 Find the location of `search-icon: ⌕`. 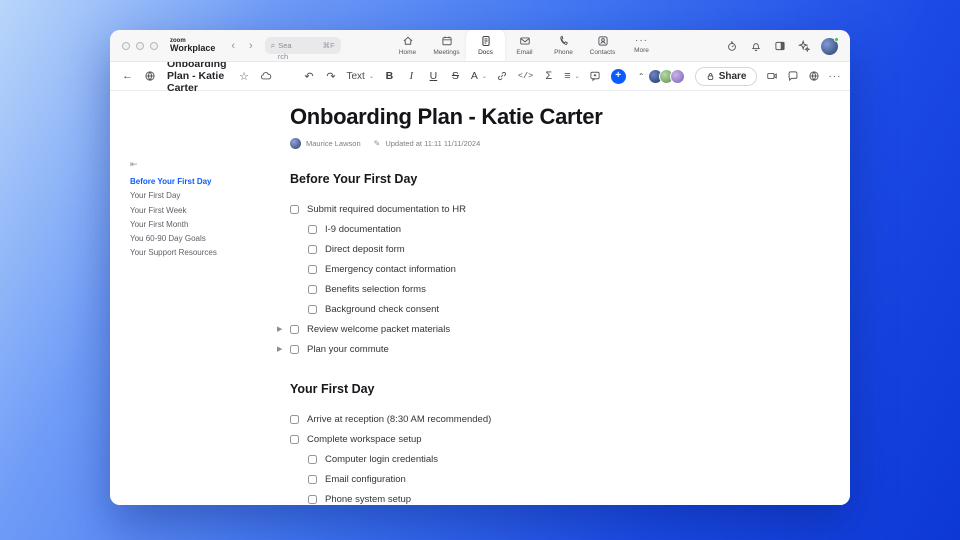

search-icon: ⌕ is located at coordinates (273, 45).